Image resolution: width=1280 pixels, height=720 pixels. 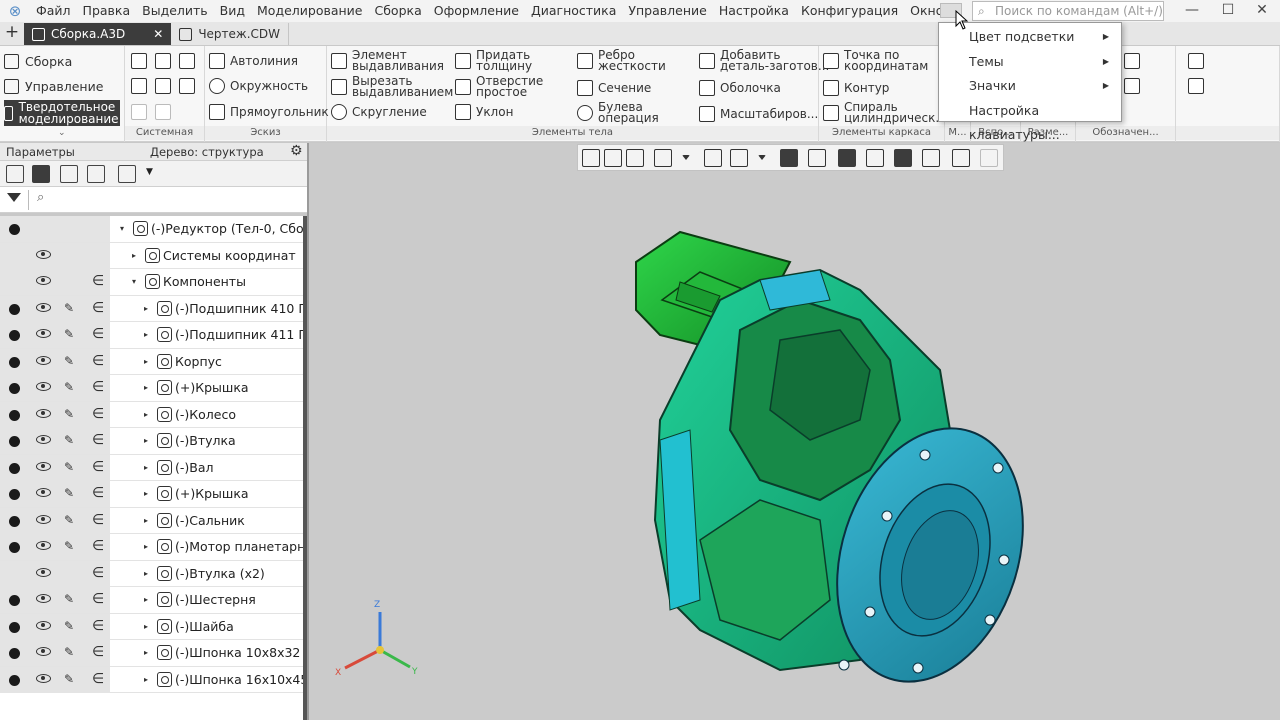 I want to click on autoline-button: Автолиния, so click(x=253, y=61).